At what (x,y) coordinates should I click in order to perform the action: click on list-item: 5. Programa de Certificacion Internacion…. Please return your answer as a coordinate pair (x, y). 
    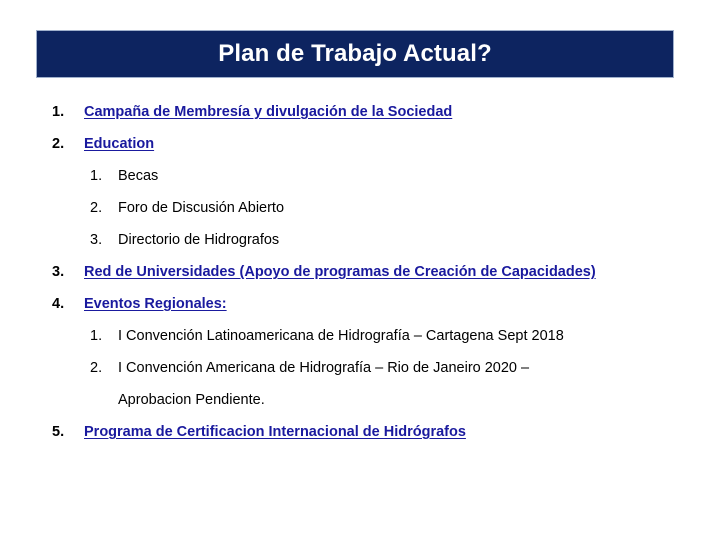
    Looking at the image, I should click on (360, 432).